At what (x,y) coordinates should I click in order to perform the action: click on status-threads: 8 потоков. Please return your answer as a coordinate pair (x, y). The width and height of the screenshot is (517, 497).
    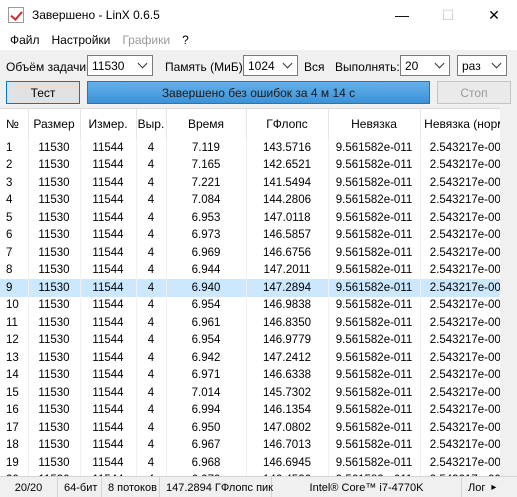
    Looking at the image, I should click on (131, 487).